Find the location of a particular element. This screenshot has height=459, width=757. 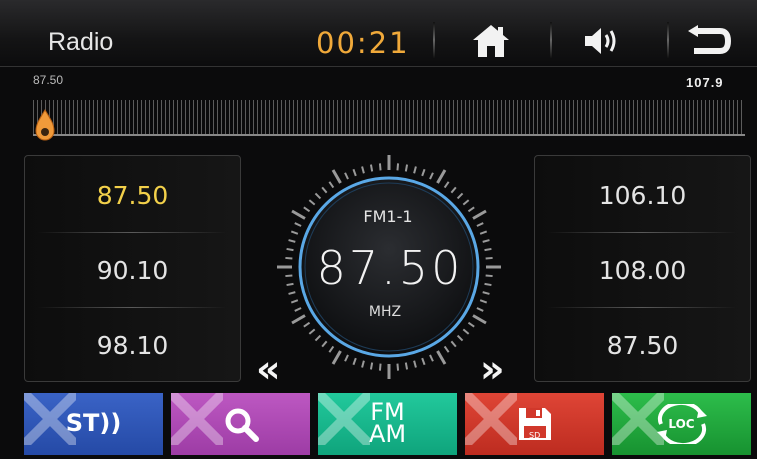

preset-left-3: 98.10 is located at coordinates (132, 345).